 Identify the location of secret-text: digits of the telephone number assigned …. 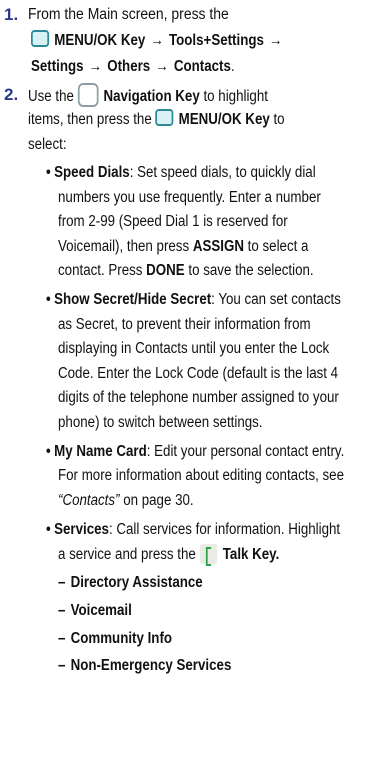
(198, 397).